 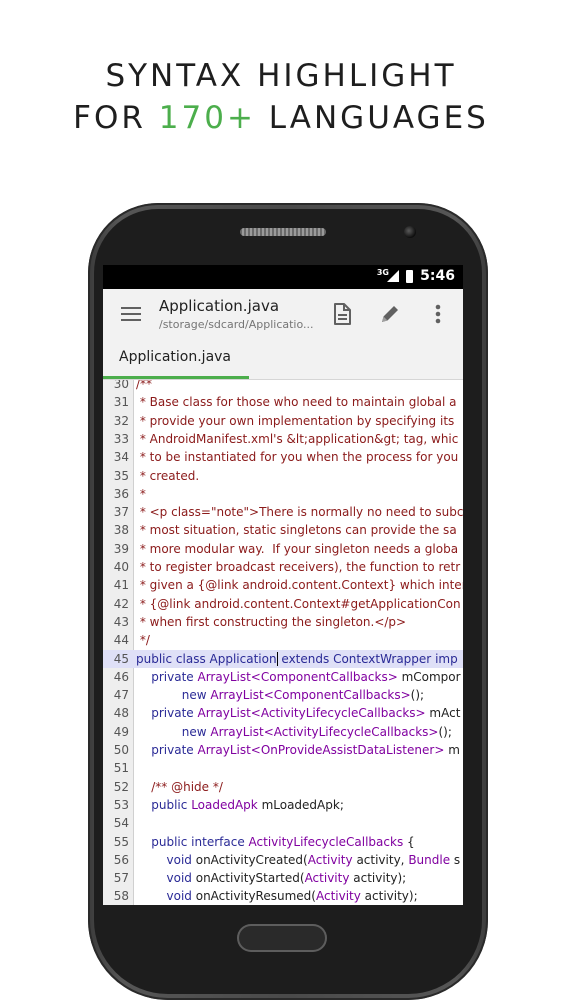 What do you see at coordinates (326, 841) in the screenshot?
I see `code-token: ActivityLifecycleCallbacks` at bounding box center [326, 841].